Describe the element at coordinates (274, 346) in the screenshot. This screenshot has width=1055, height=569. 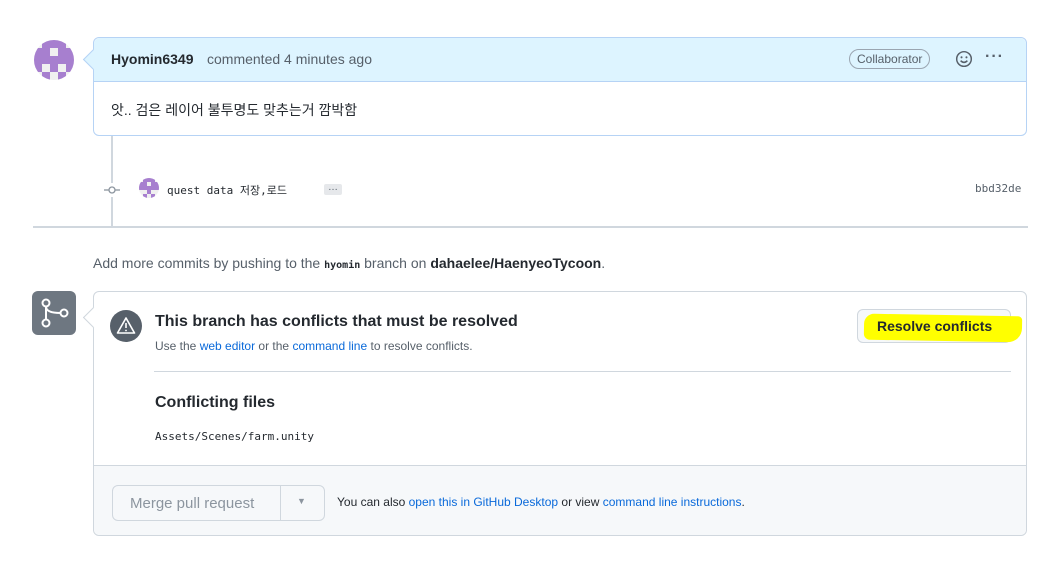
I see `conflict-sub-or: or the` at that location.